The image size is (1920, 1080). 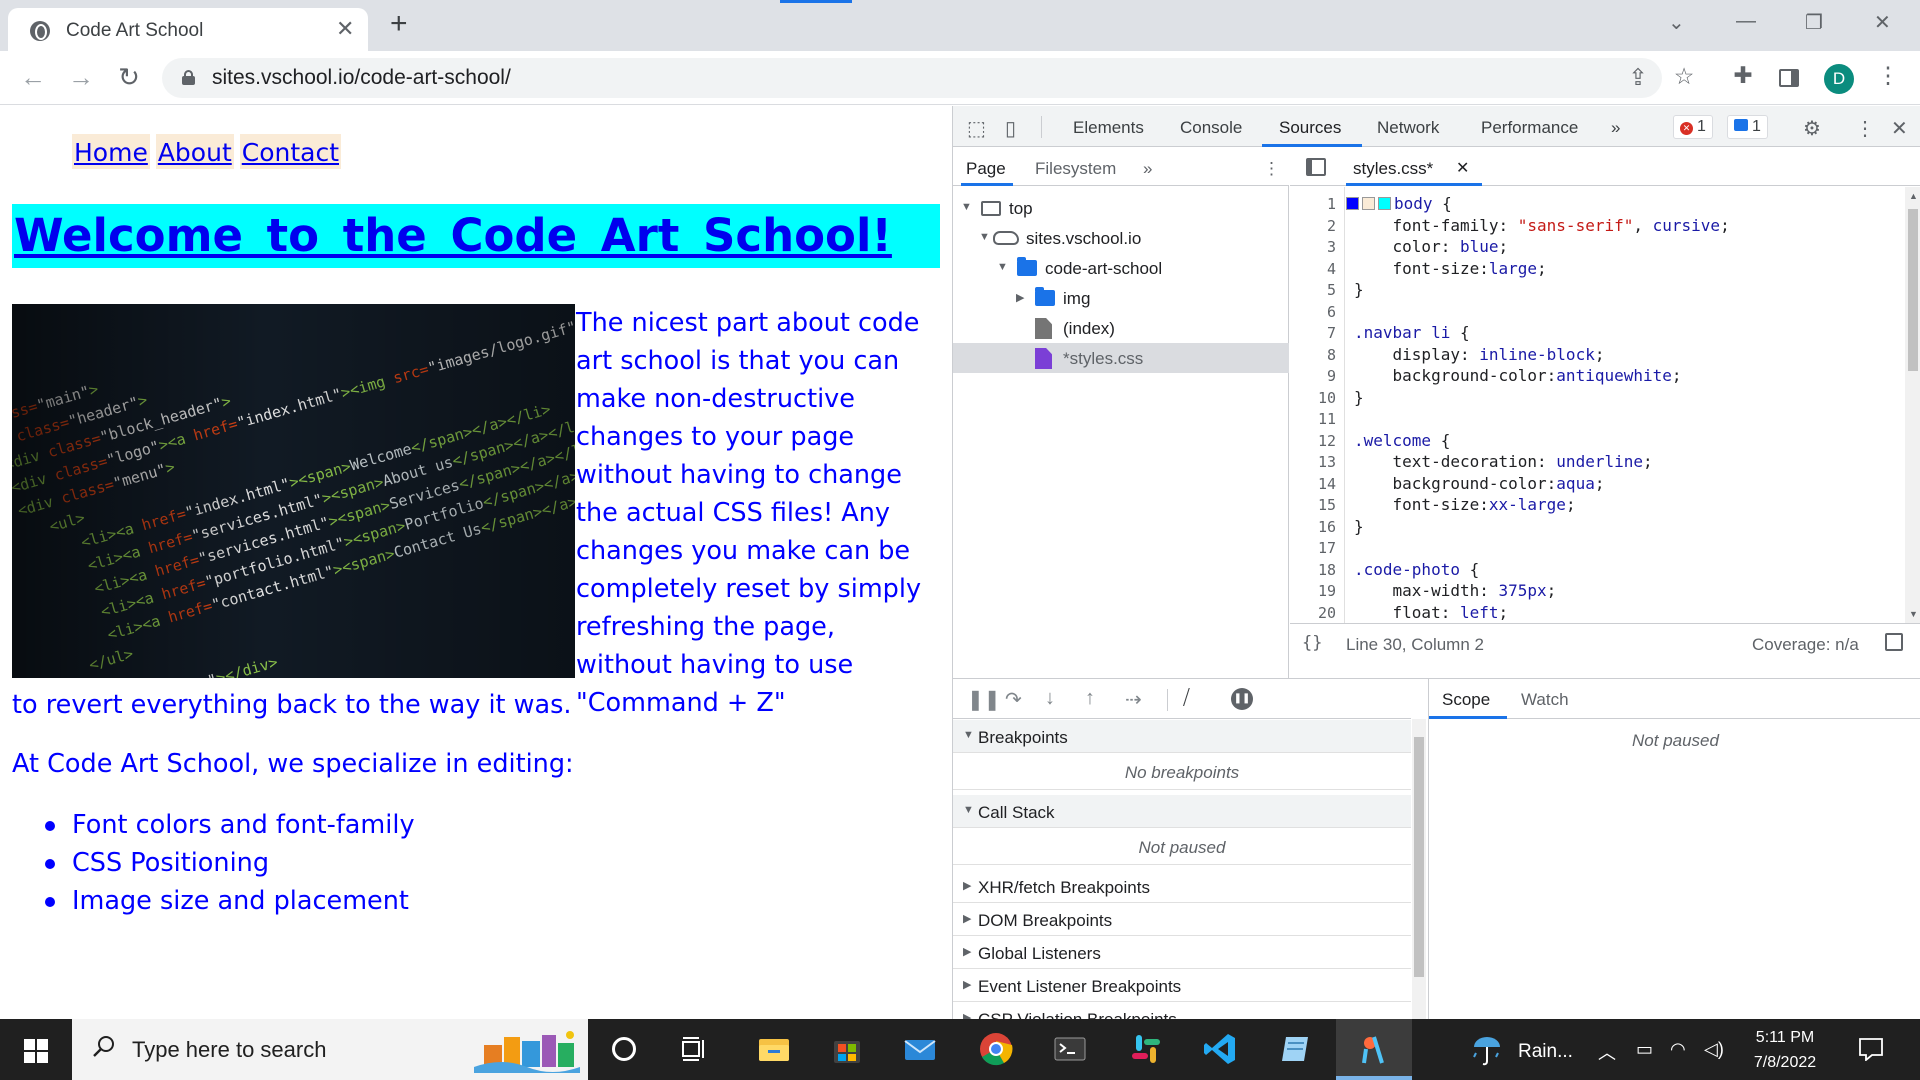 What do you see at coordinates (81, 77) in the screenshot?
I see `forward-icon: →` at bounding box center [81, 77].